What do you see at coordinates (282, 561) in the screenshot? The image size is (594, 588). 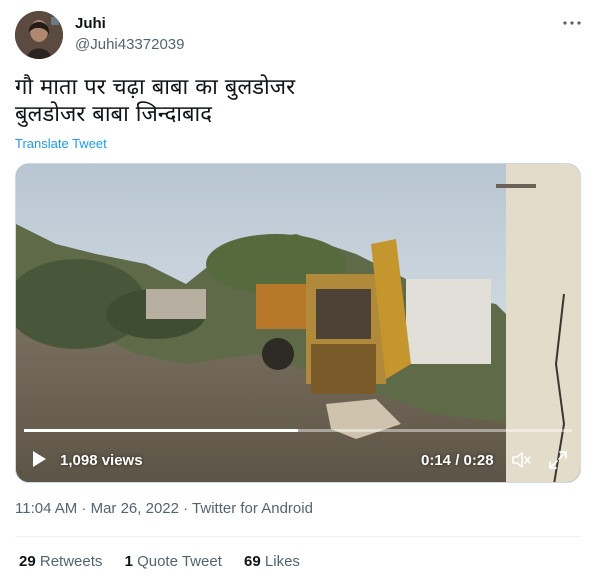 I see `likes-label: Likes` at bounding box center [282, 561].